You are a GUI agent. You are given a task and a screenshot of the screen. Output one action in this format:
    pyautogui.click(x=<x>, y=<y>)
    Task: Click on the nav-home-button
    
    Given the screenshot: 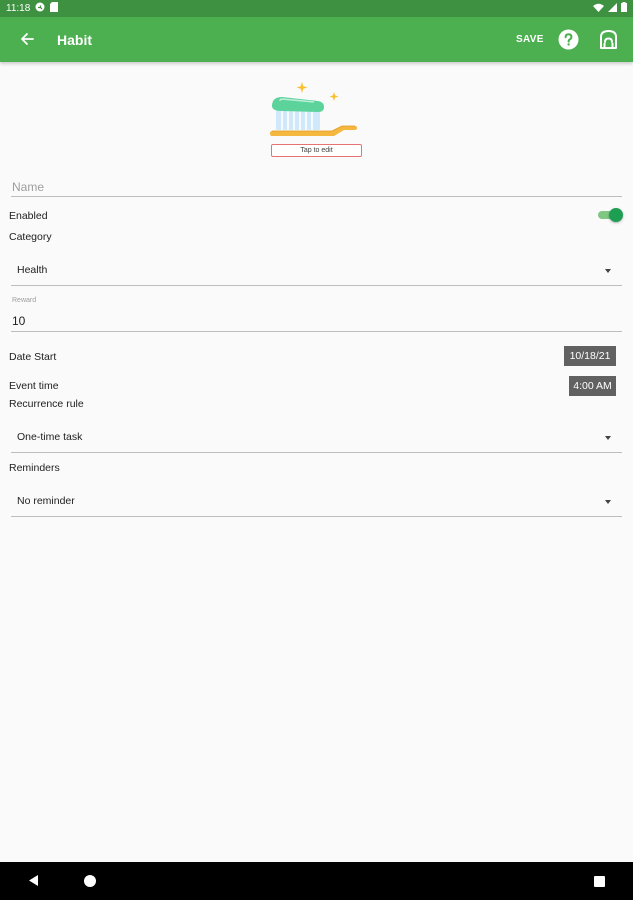 What is the action you would take?
    pyautogui.click(x=90, y=881)
    